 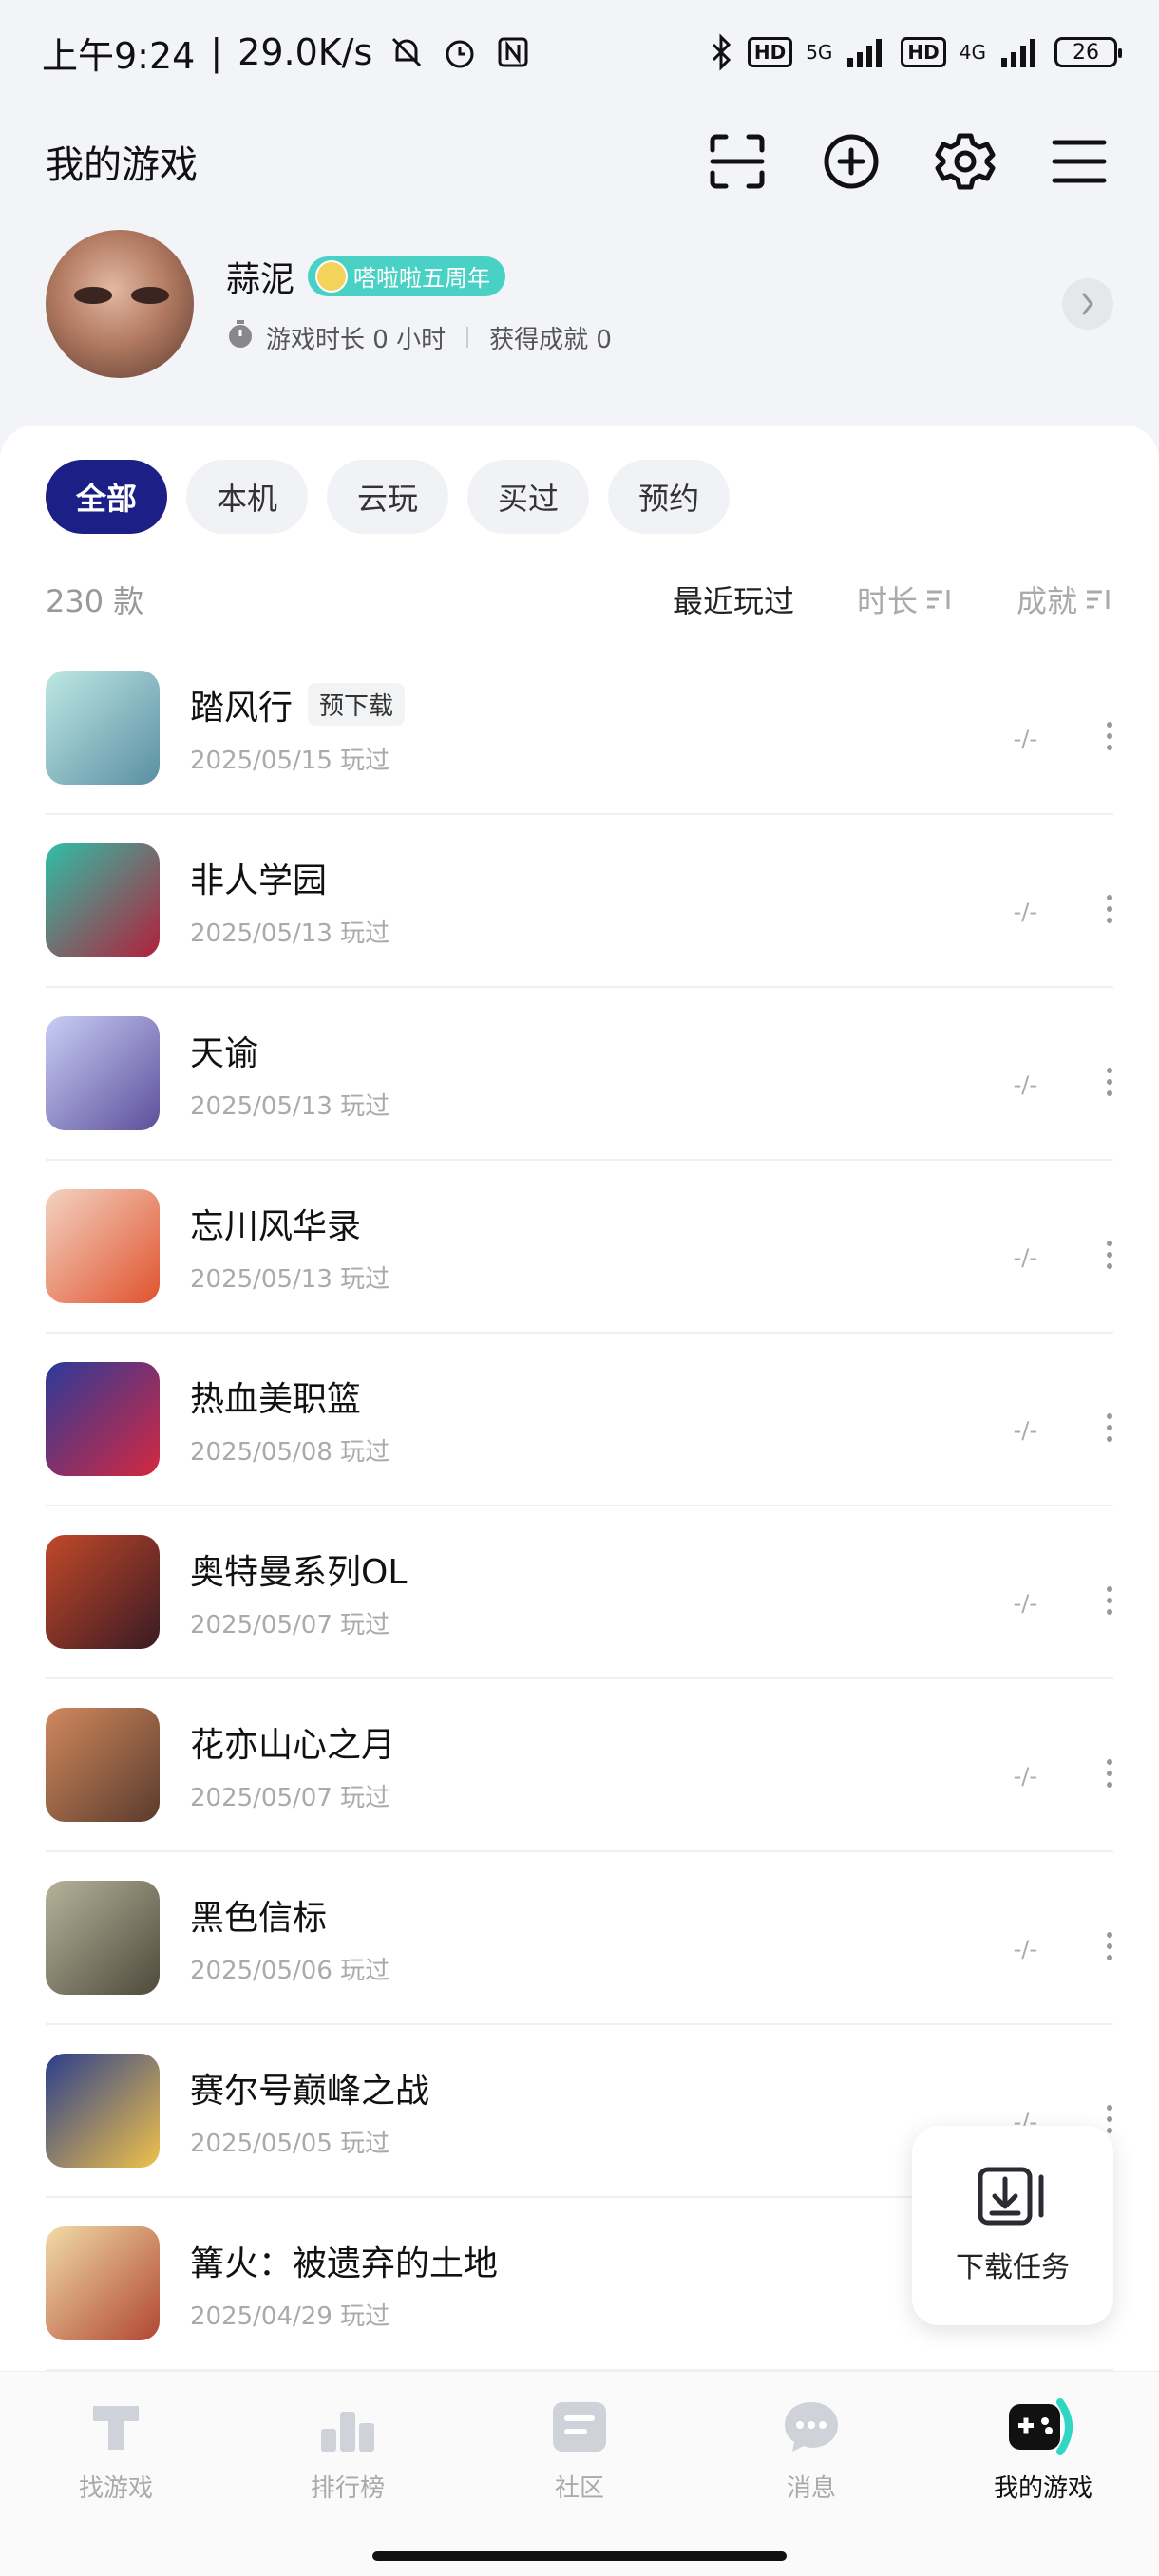 I want to click on filter-reserved: 预约, so click(x=669, y=497).